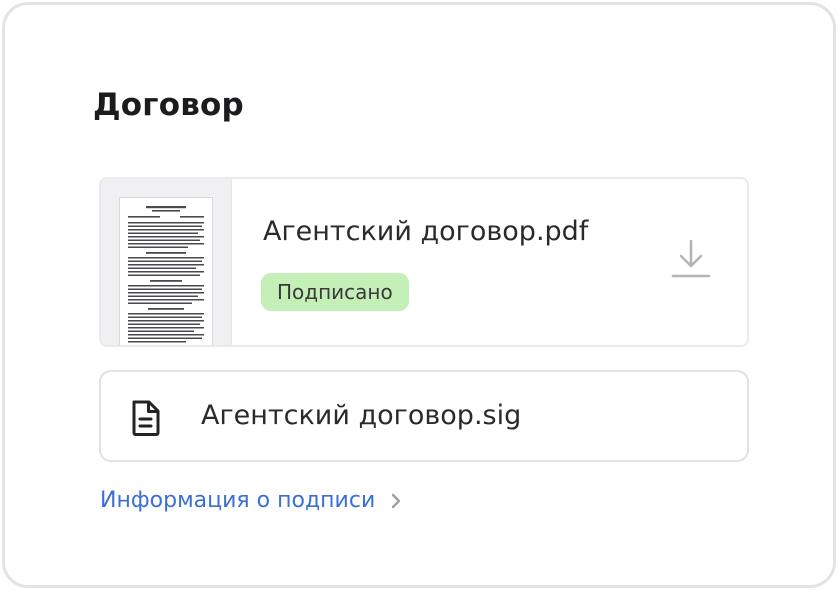 The image size is (838, 590). I want to click on status-badge: Подписано, so click(335, 292).